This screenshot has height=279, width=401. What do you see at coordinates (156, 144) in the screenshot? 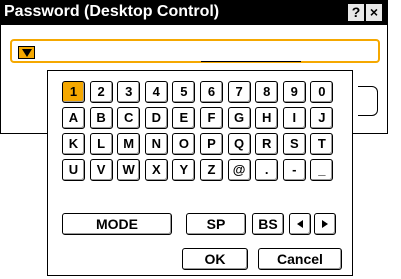
I see `key-3-4: N` at bounding box center [156, 144].